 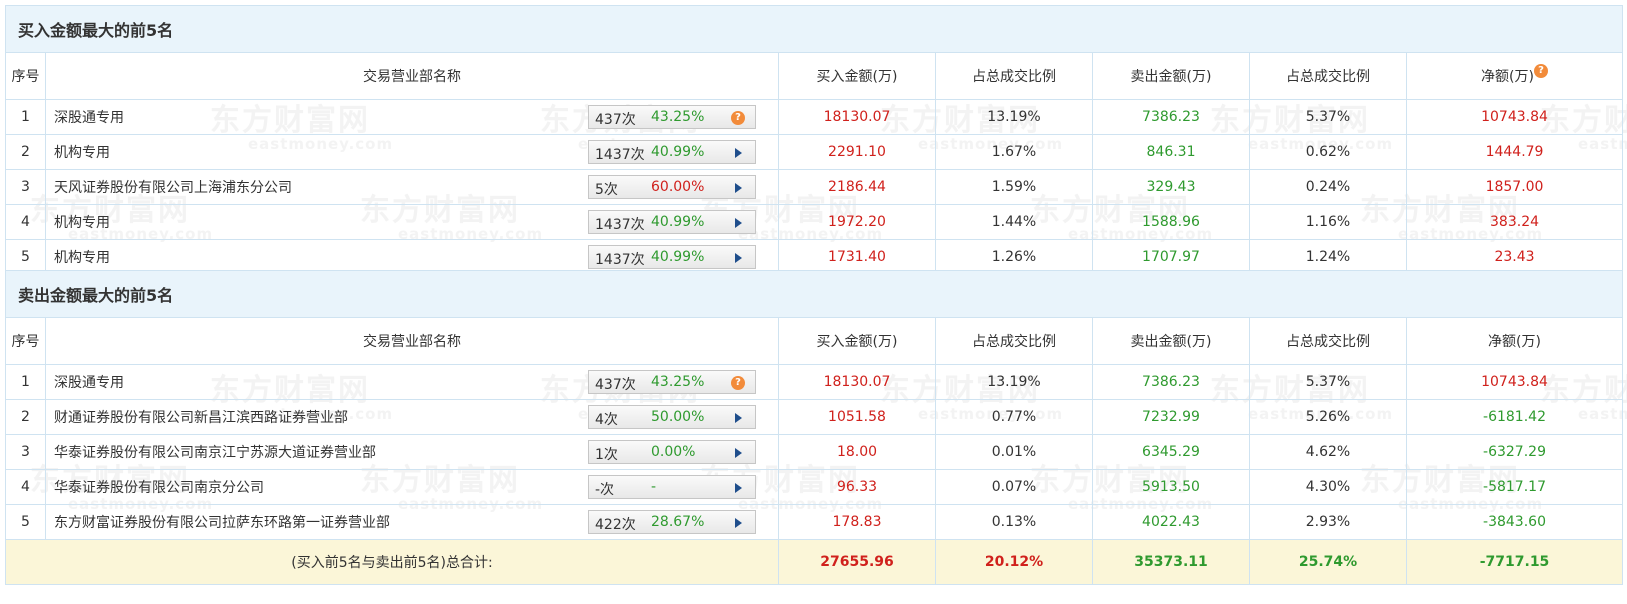 I want to click on col-sell-ratio-header: 占总成交比例, so click(x=1328, y=341).